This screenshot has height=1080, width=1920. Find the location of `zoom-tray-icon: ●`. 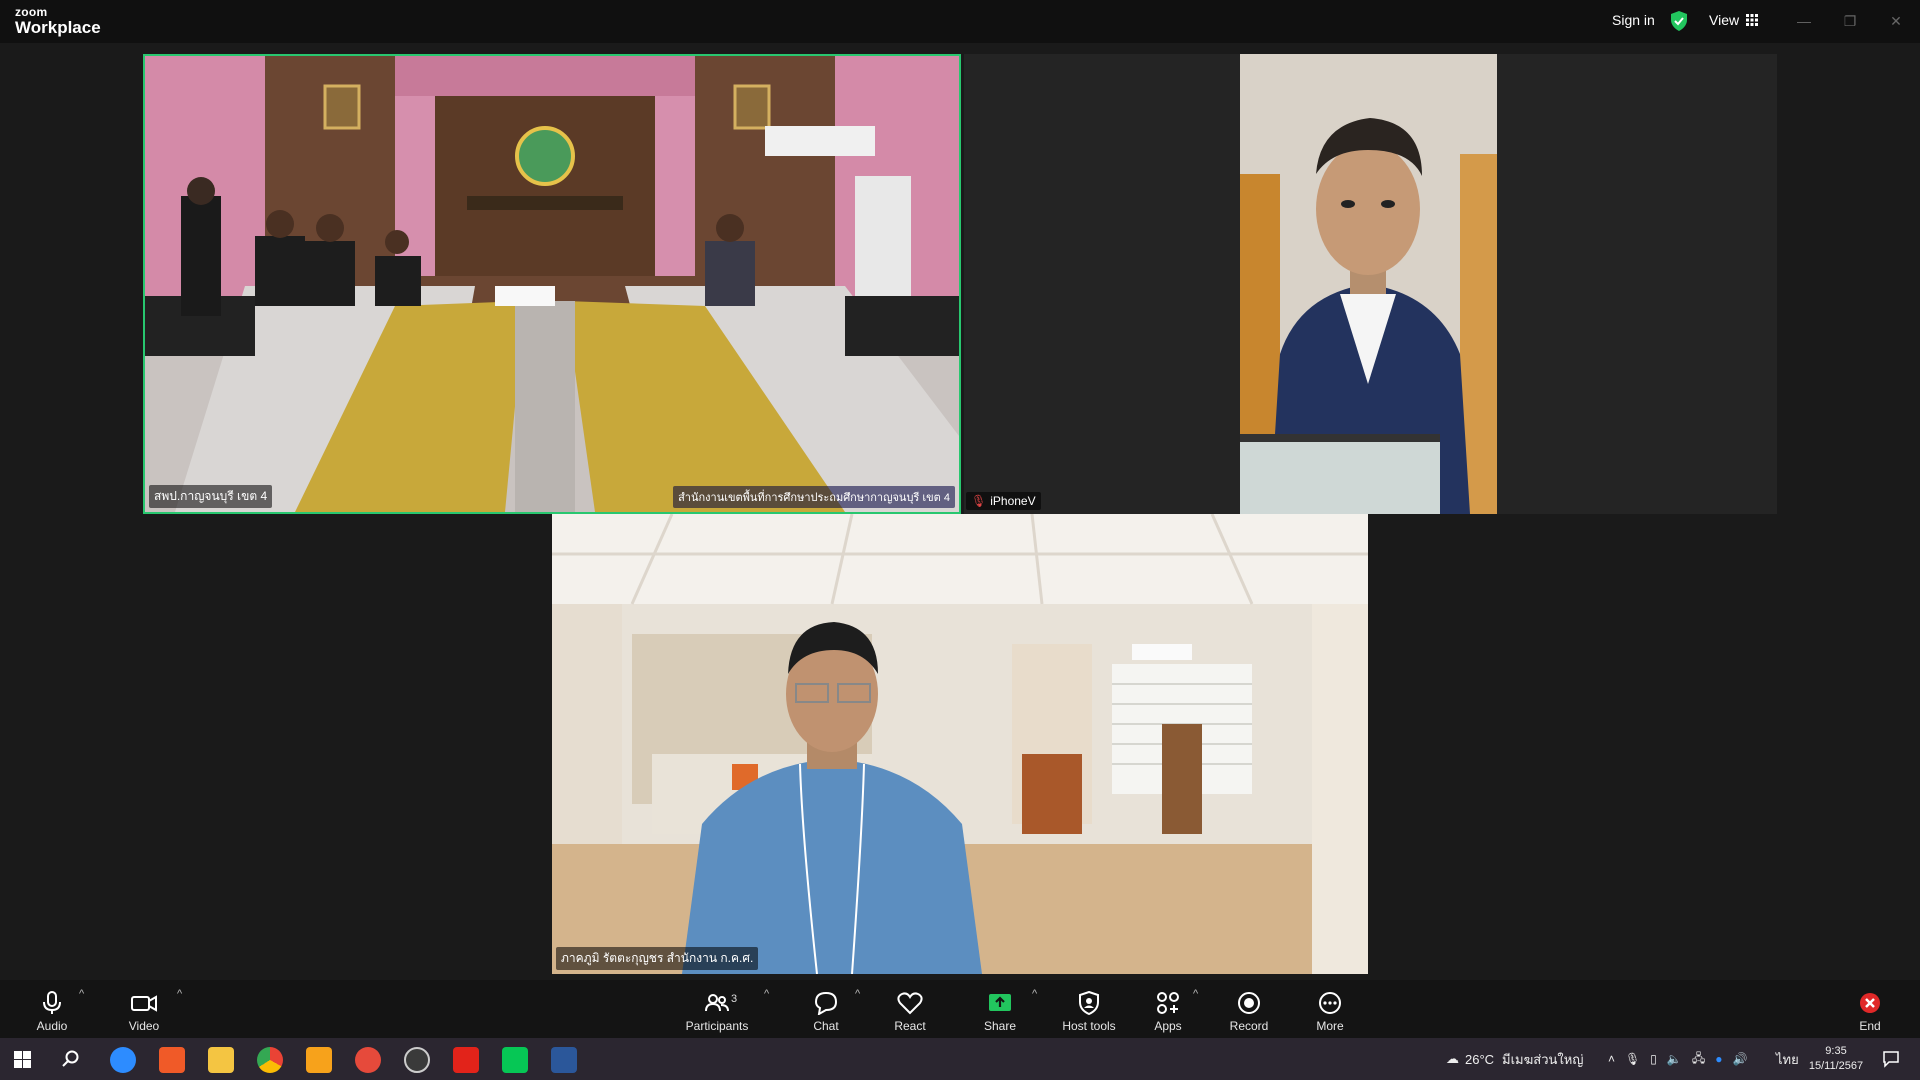

zoom-tray-icon: ● is located at coordinates (1718, 1059).